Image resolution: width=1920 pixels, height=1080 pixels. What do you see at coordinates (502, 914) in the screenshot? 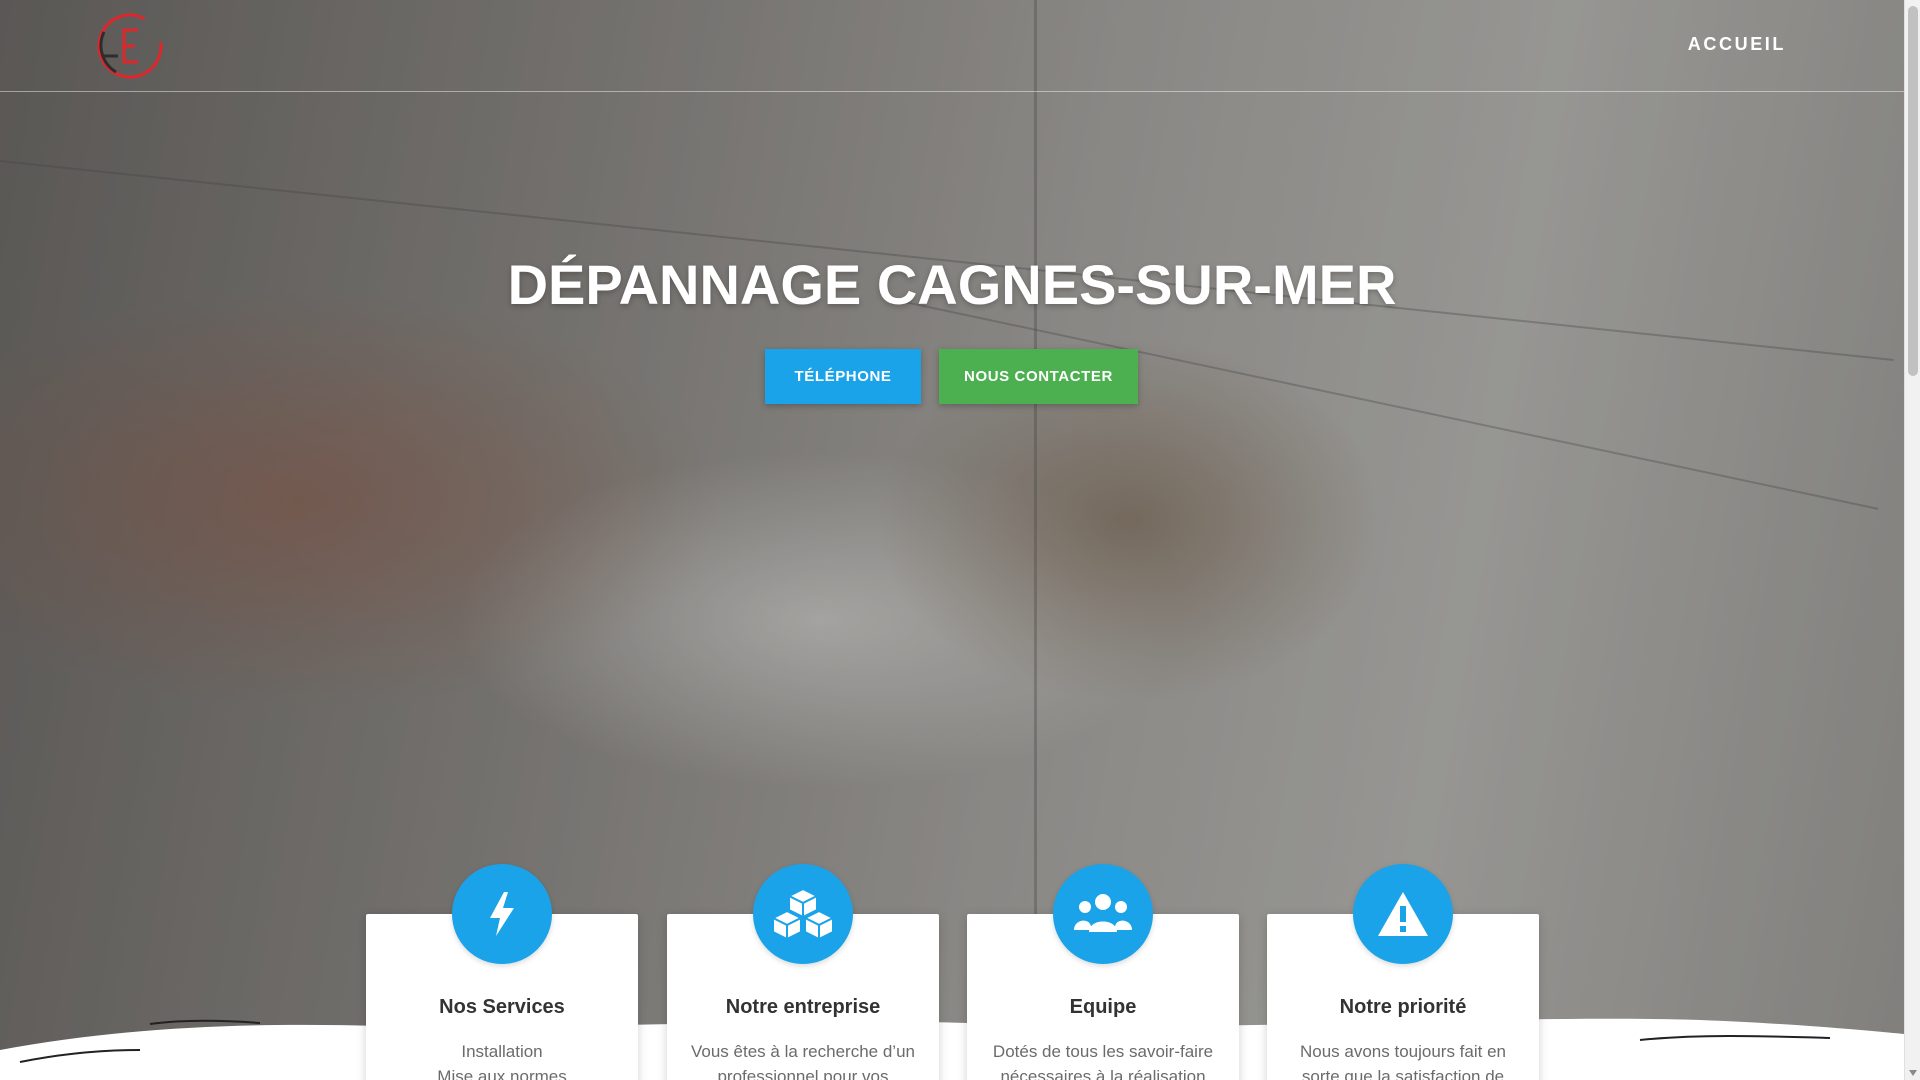
I see `lightning-icon` at bounding box center [502, 914].